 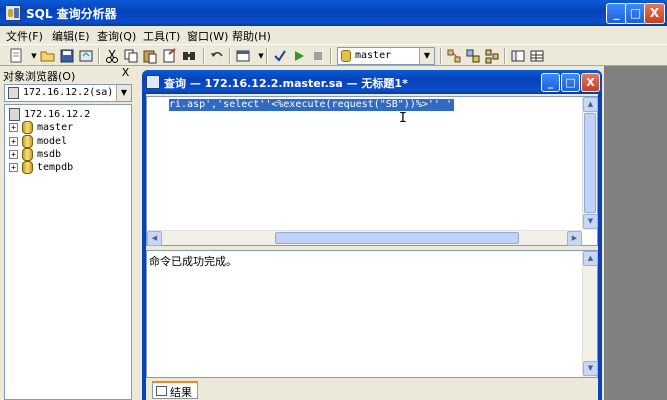 What do you see at coordinates (333, 35) in the screenshot?
I see `menu-bar: 文件(F) 编辑(E) 查询(Q) 工具(T) 窗口(W) 帮助(H)` at bounding box center [333, 35].